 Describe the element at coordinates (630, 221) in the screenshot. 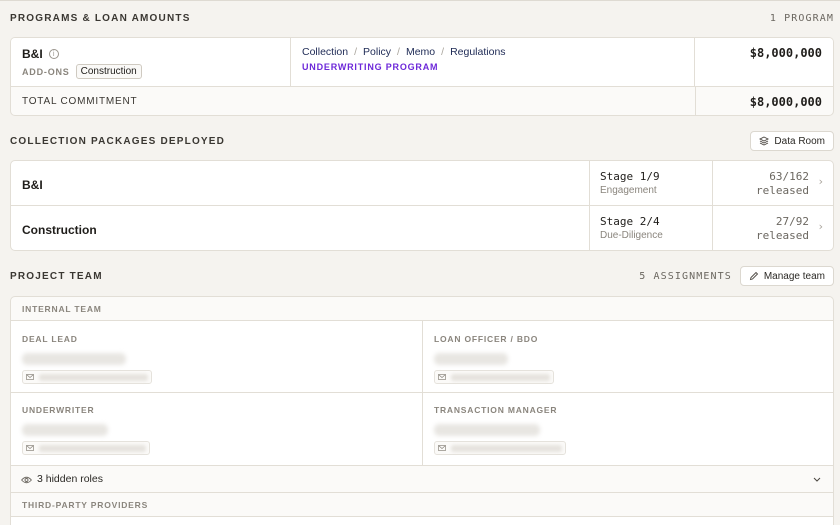

I see `collection-stage: Stage 2/4` at that location.